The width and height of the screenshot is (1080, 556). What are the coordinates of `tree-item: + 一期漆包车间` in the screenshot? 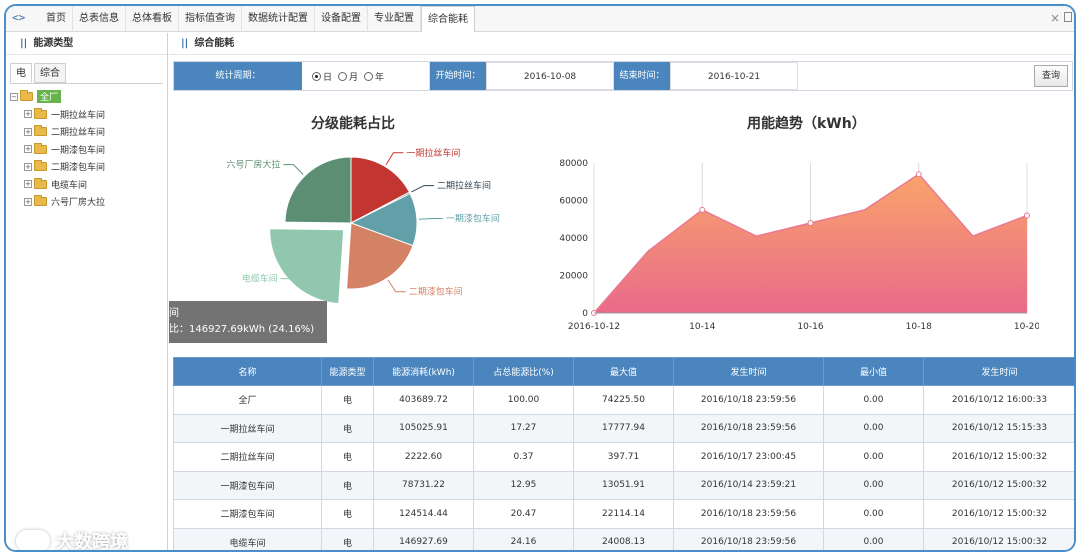 It's located at (86, 150).